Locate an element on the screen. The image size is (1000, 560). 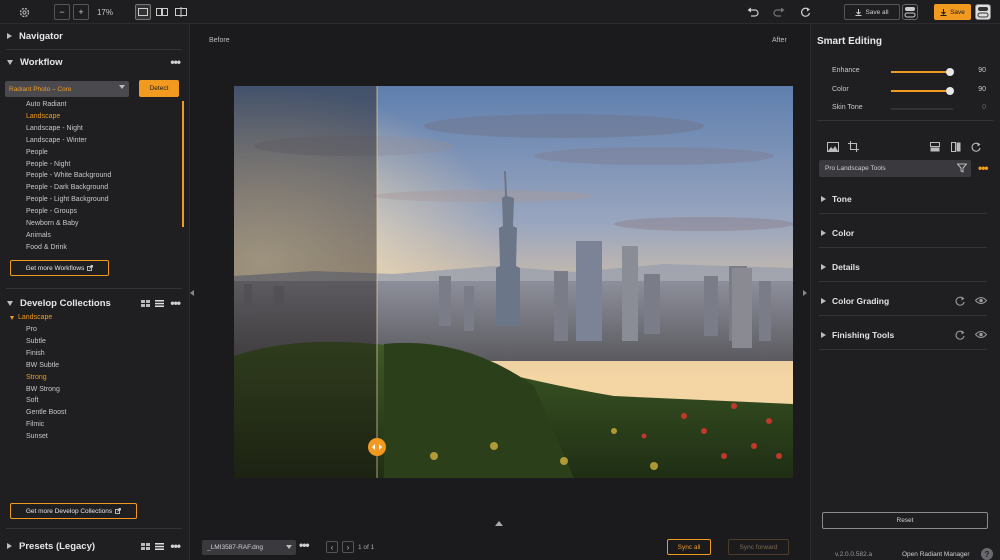
develop-collection-item: Gentle Boost is located at coordinates (46, 412).